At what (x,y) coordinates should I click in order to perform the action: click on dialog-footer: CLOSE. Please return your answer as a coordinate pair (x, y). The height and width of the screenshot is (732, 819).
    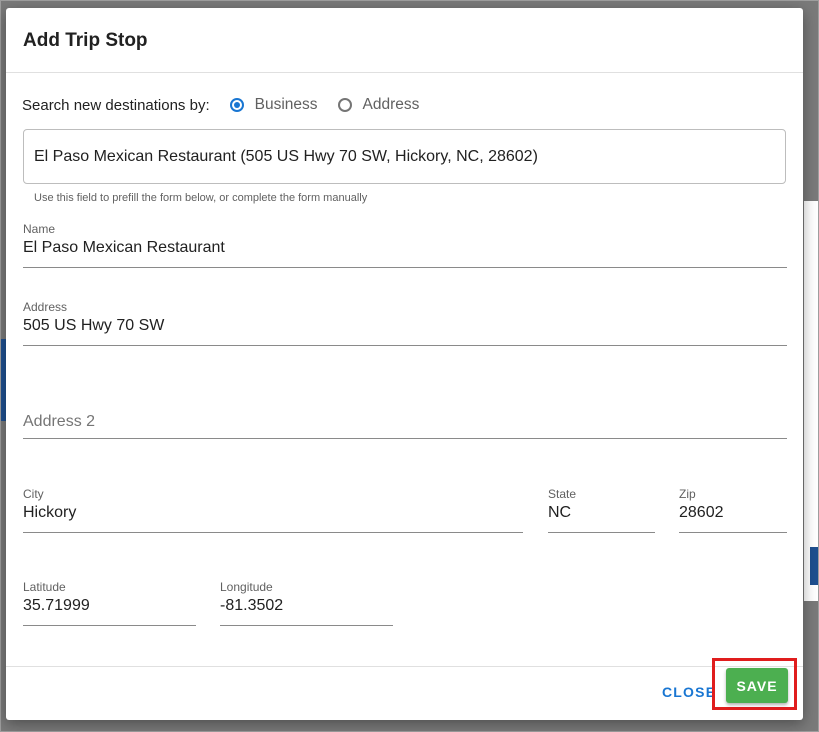
    Looking at the image, I should click on (404, 693).